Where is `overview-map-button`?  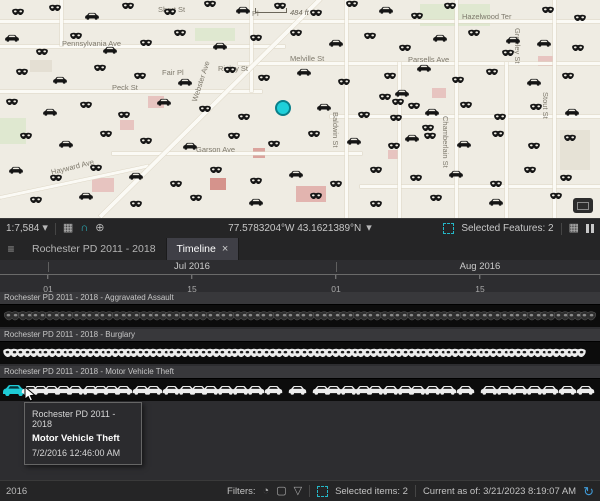 overview-map-button is located at coordinates (583, 205).